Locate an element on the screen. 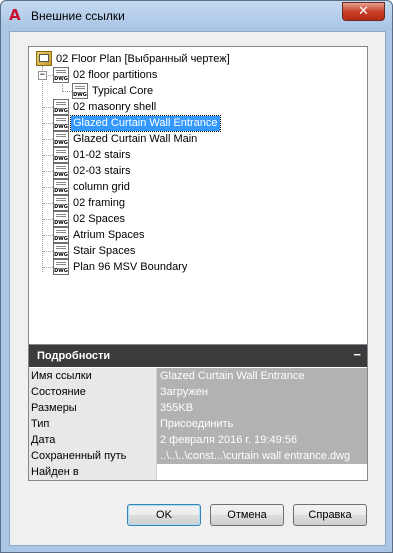  property-name: Тип is located at coordinates (93, 424).